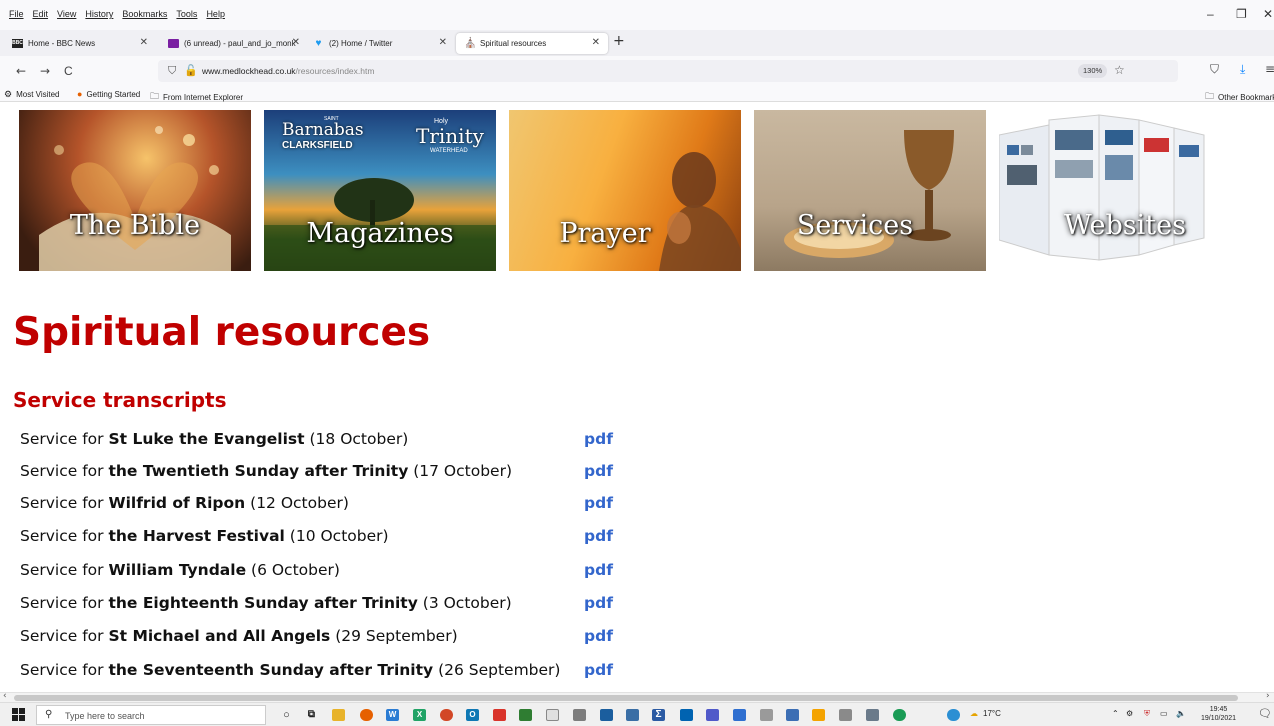 Image resolution: width=1274 pixels, height=726 pixels. What do you see at coordinates (1129, 713) in the screenshot?
I see `network-icon: ⚙` at bounding box center [1129, 713].